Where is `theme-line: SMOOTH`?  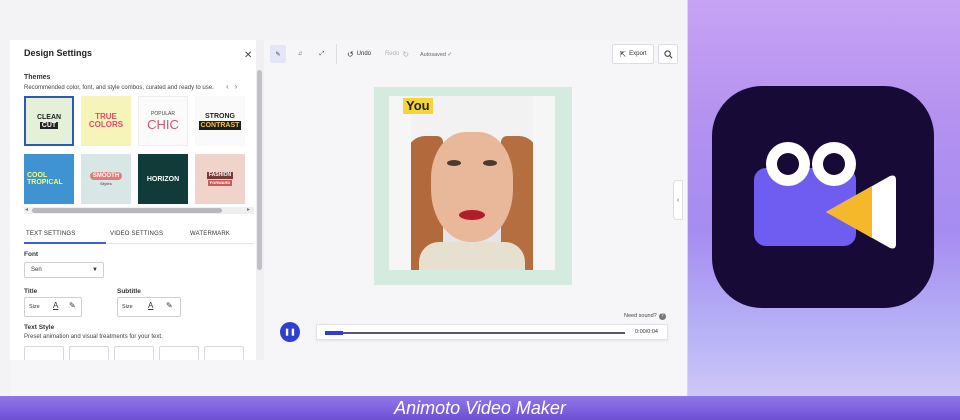 theme-line: SMOOTH is located at coordinates (106, 176).